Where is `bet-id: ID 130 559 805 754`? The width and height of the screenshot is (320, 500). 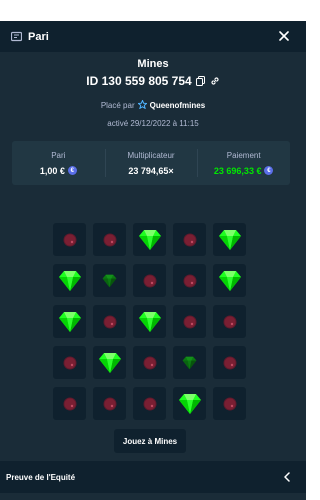
bet-id: ID 130 559 805 754 is located at coordinates (139, 81).